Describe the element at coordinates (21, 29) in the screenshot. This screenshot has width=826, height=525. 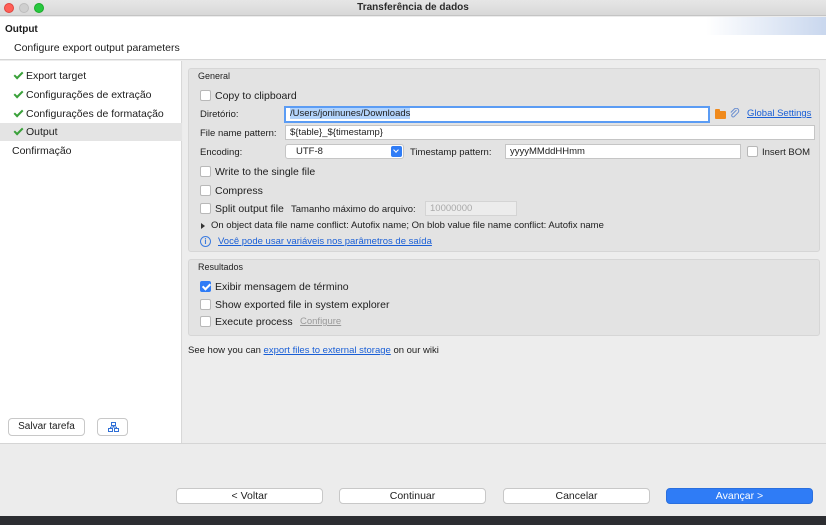
I see `page-title: Output` at that location.